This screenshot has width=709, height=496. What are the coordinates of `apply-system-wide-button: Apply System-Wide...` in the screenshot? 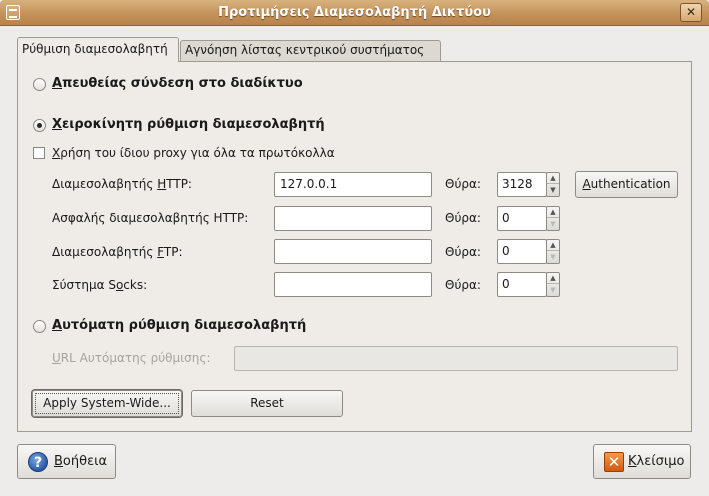 It's located at (107, 403).